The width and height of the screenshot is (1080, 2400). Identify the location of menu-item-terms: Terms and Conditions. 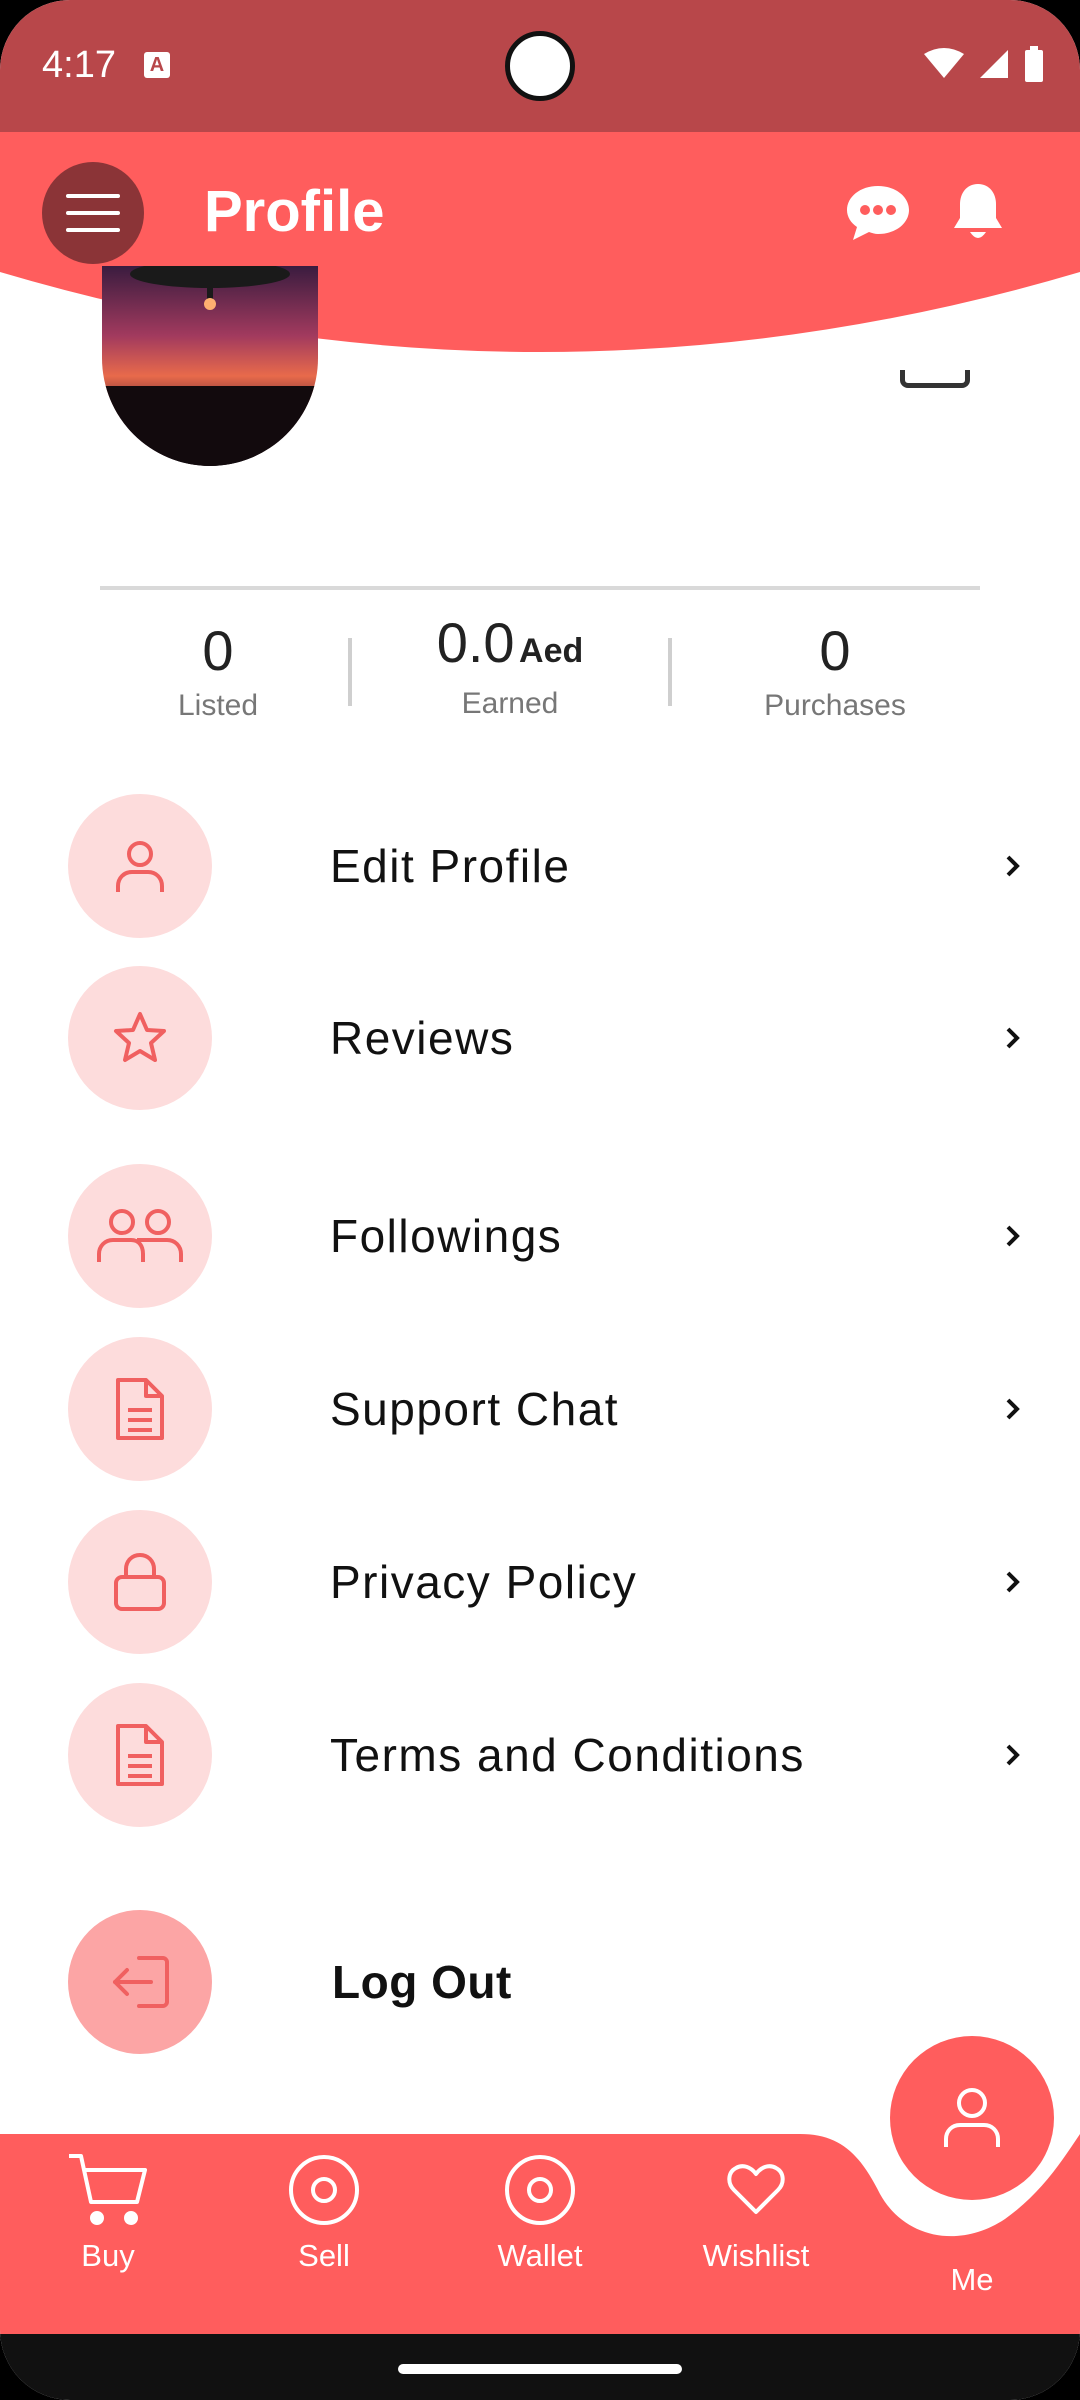
(548, 1755).